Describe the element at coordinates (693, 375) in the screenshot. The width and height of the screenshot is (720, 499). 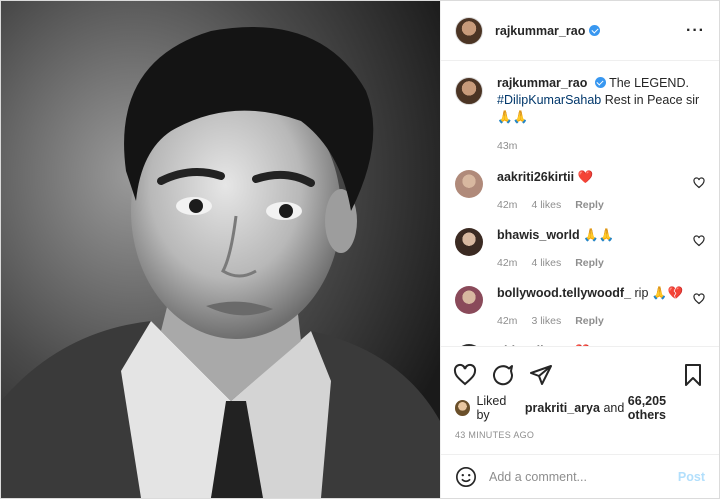
I see `save-icon` at that location.